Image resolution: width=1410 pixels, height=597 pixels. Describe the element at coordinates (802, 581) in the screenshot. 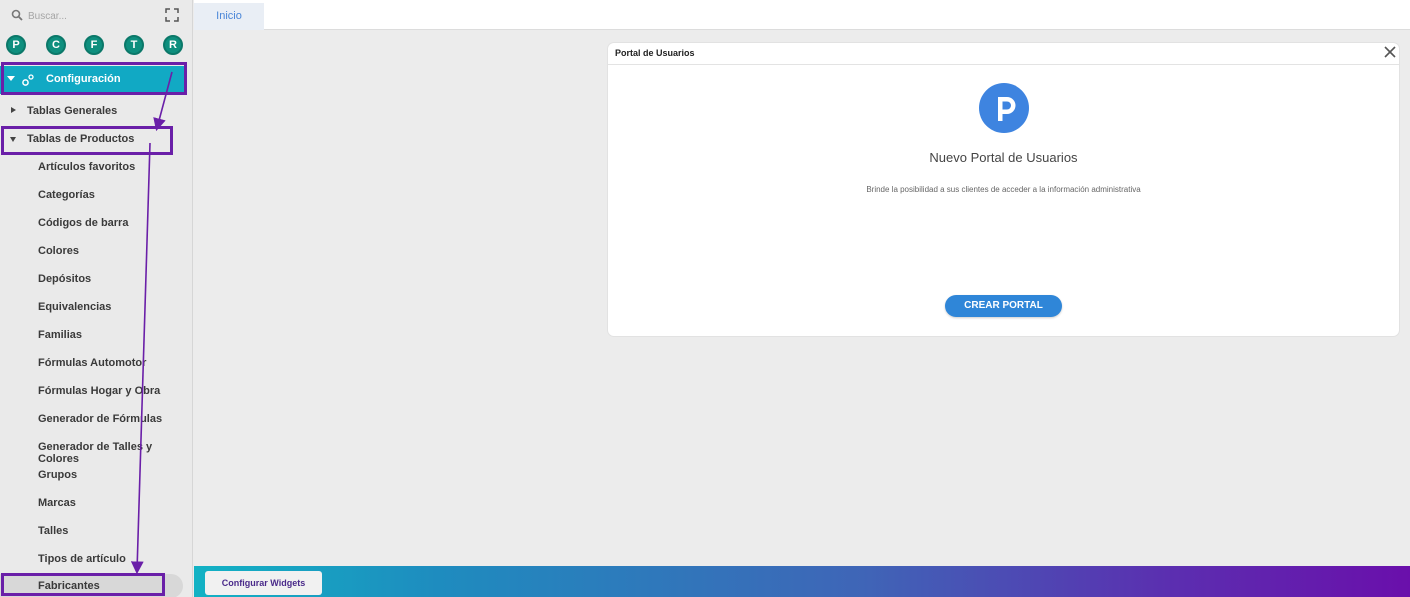

I see `widgets-footer-bar: Configurar Widgets` at that location.